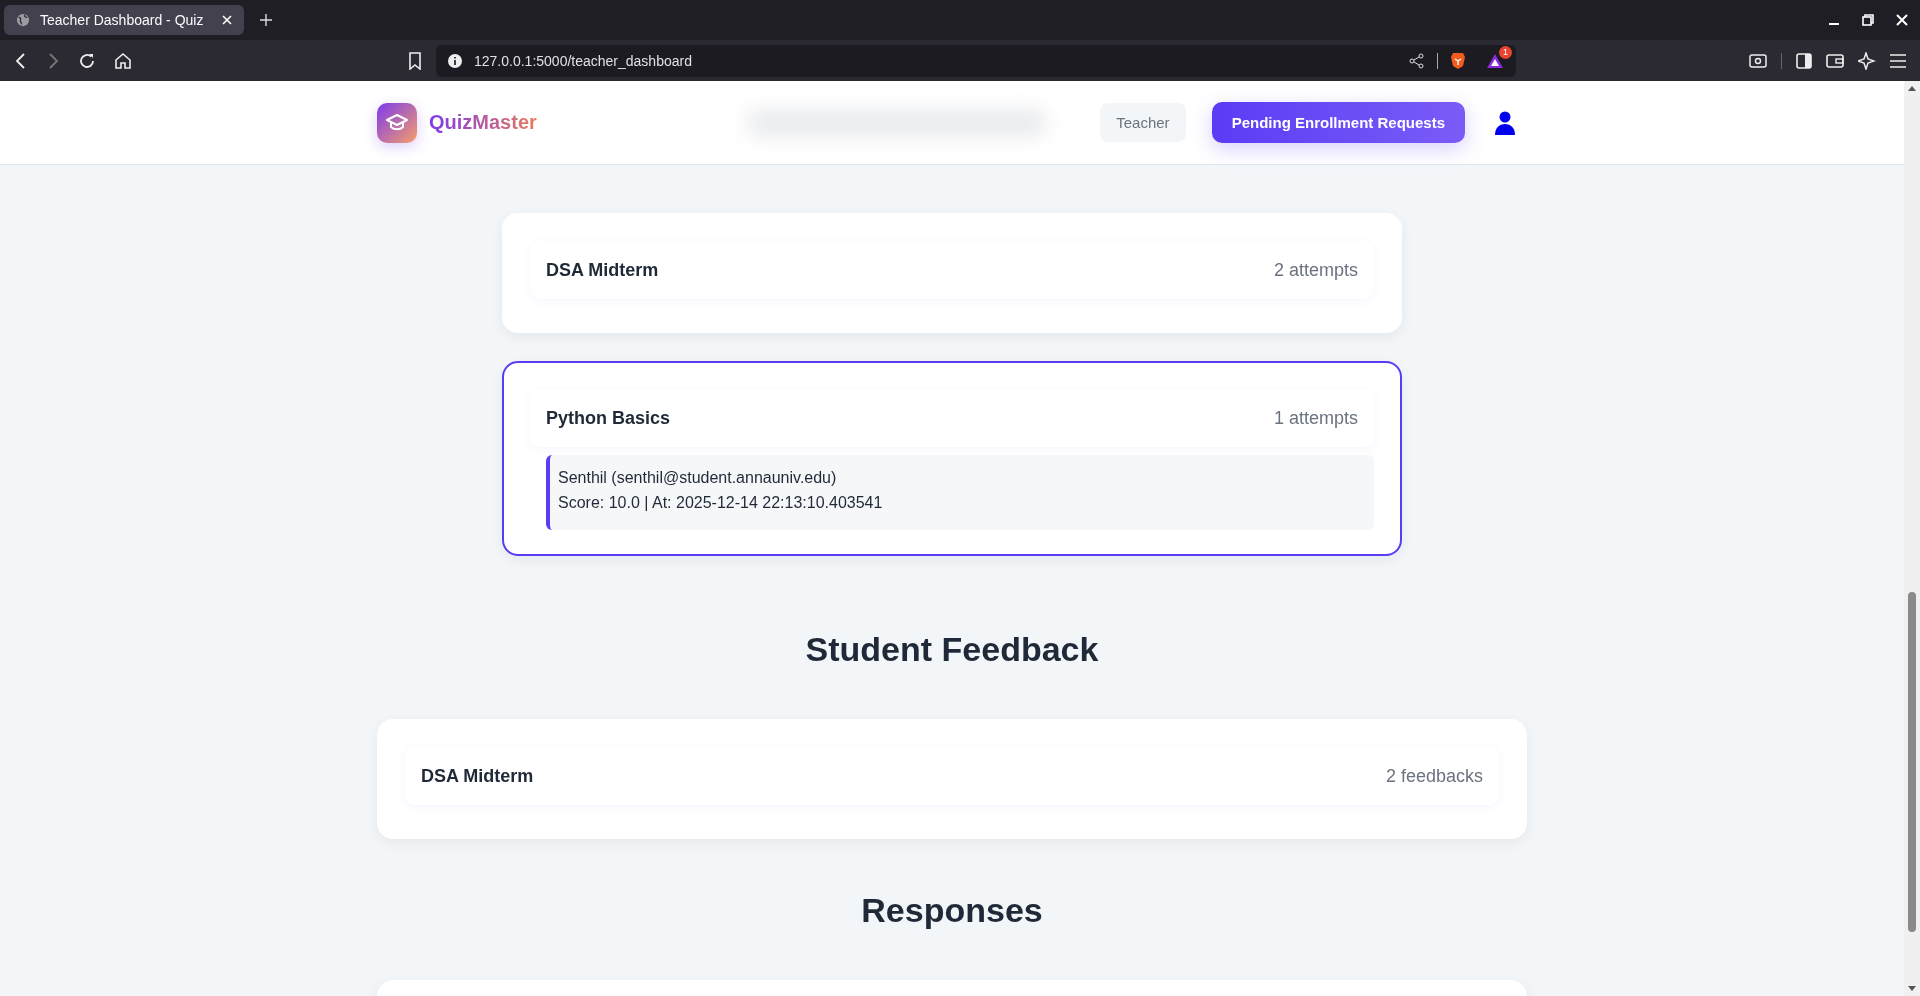 This screenshot has width=1920, height=996. Describe the element at coordinates (1315, 270) in the screenshot. I see `attempt-count: 2 attempts` at that location.